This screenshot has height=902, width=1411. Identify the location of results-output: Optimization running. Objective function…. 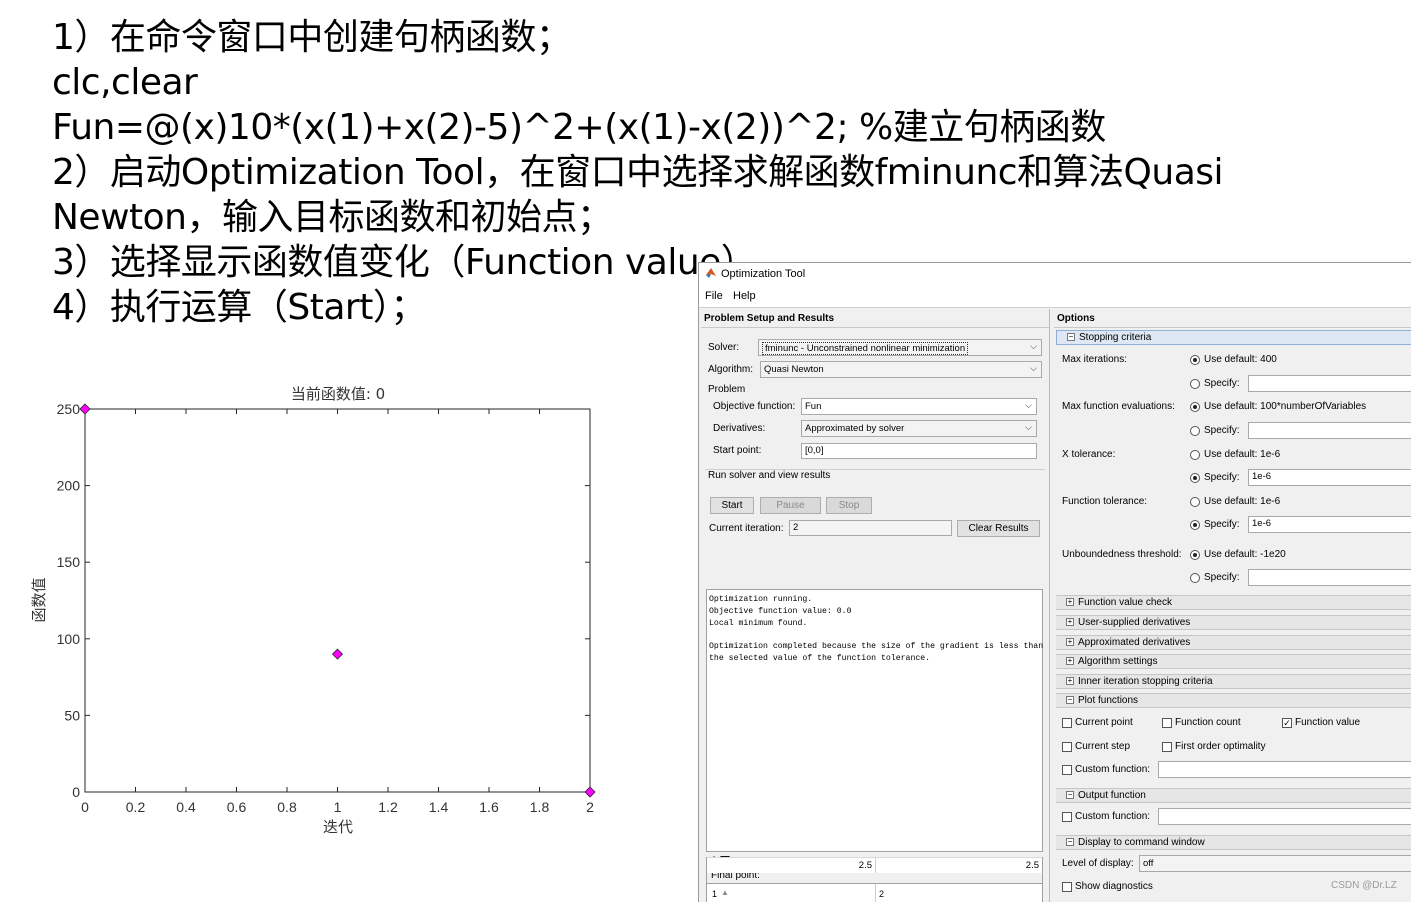
(874, 720).